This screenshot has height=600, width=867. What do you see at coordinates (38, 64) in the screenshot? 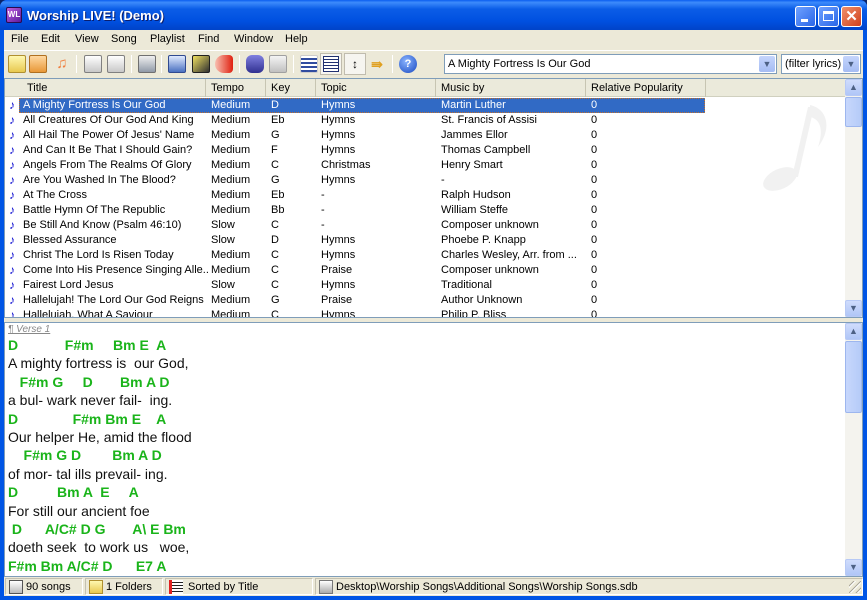
I see `open-folders-icon` at bounding box center [38, 64].